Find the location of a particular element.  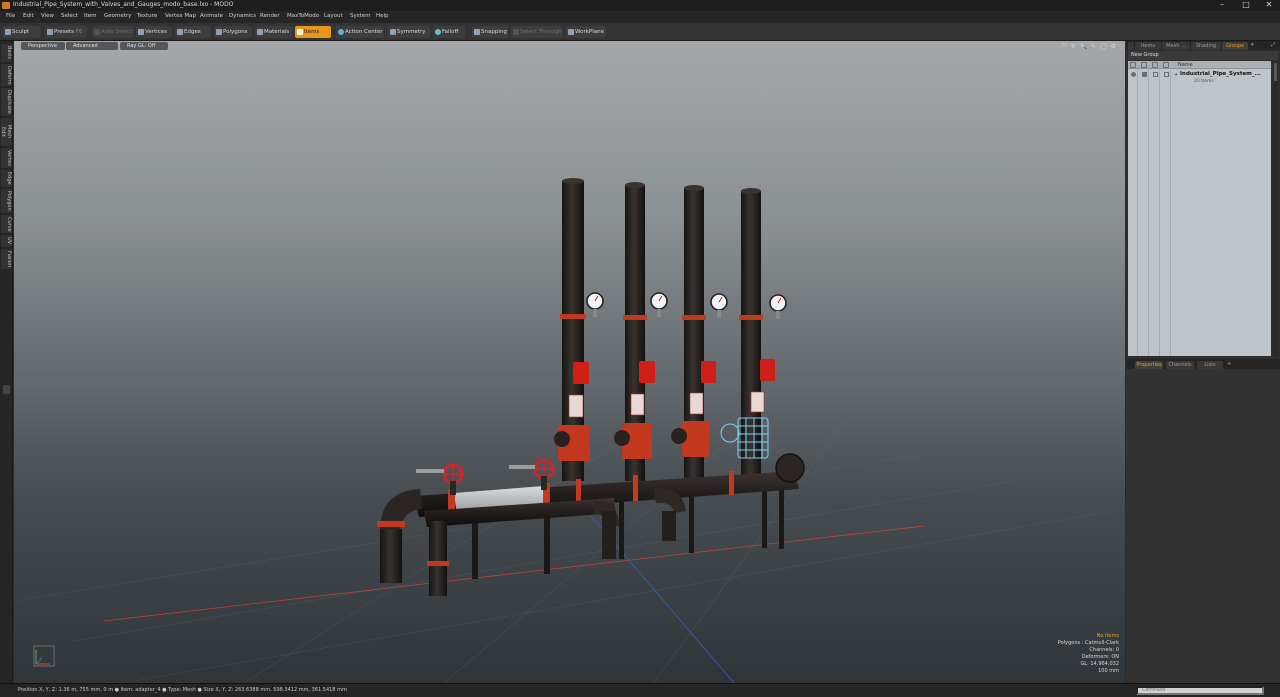

sculpt-button: Sculpt is located at coordinates (22, 32).